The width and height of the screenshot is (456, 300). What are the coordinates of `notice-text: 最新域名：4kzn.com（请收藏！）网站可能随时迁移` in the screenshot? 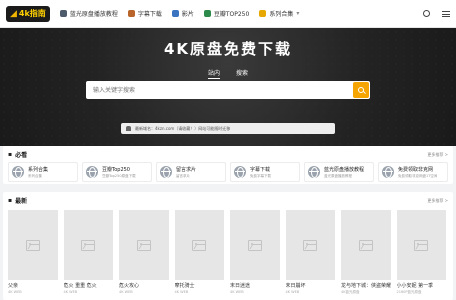 It's located at (183, 128).